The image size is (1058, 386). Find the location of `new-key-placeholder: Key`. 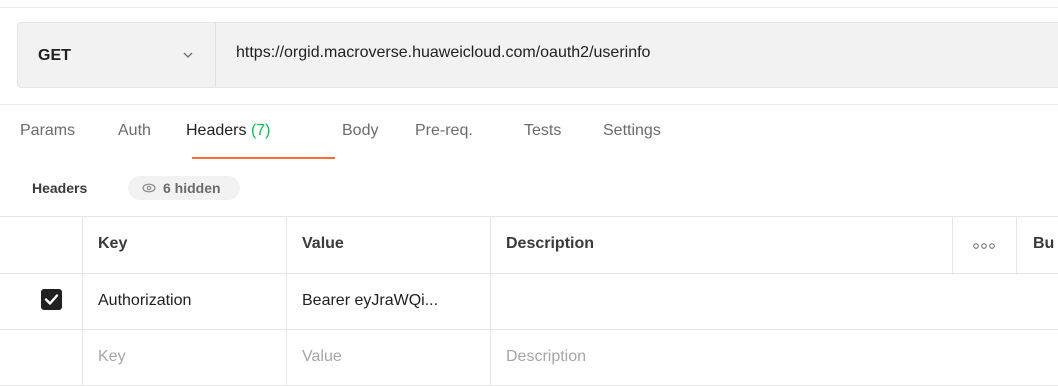

new-key-placeholder: Key is located at coordinates (112, 356).